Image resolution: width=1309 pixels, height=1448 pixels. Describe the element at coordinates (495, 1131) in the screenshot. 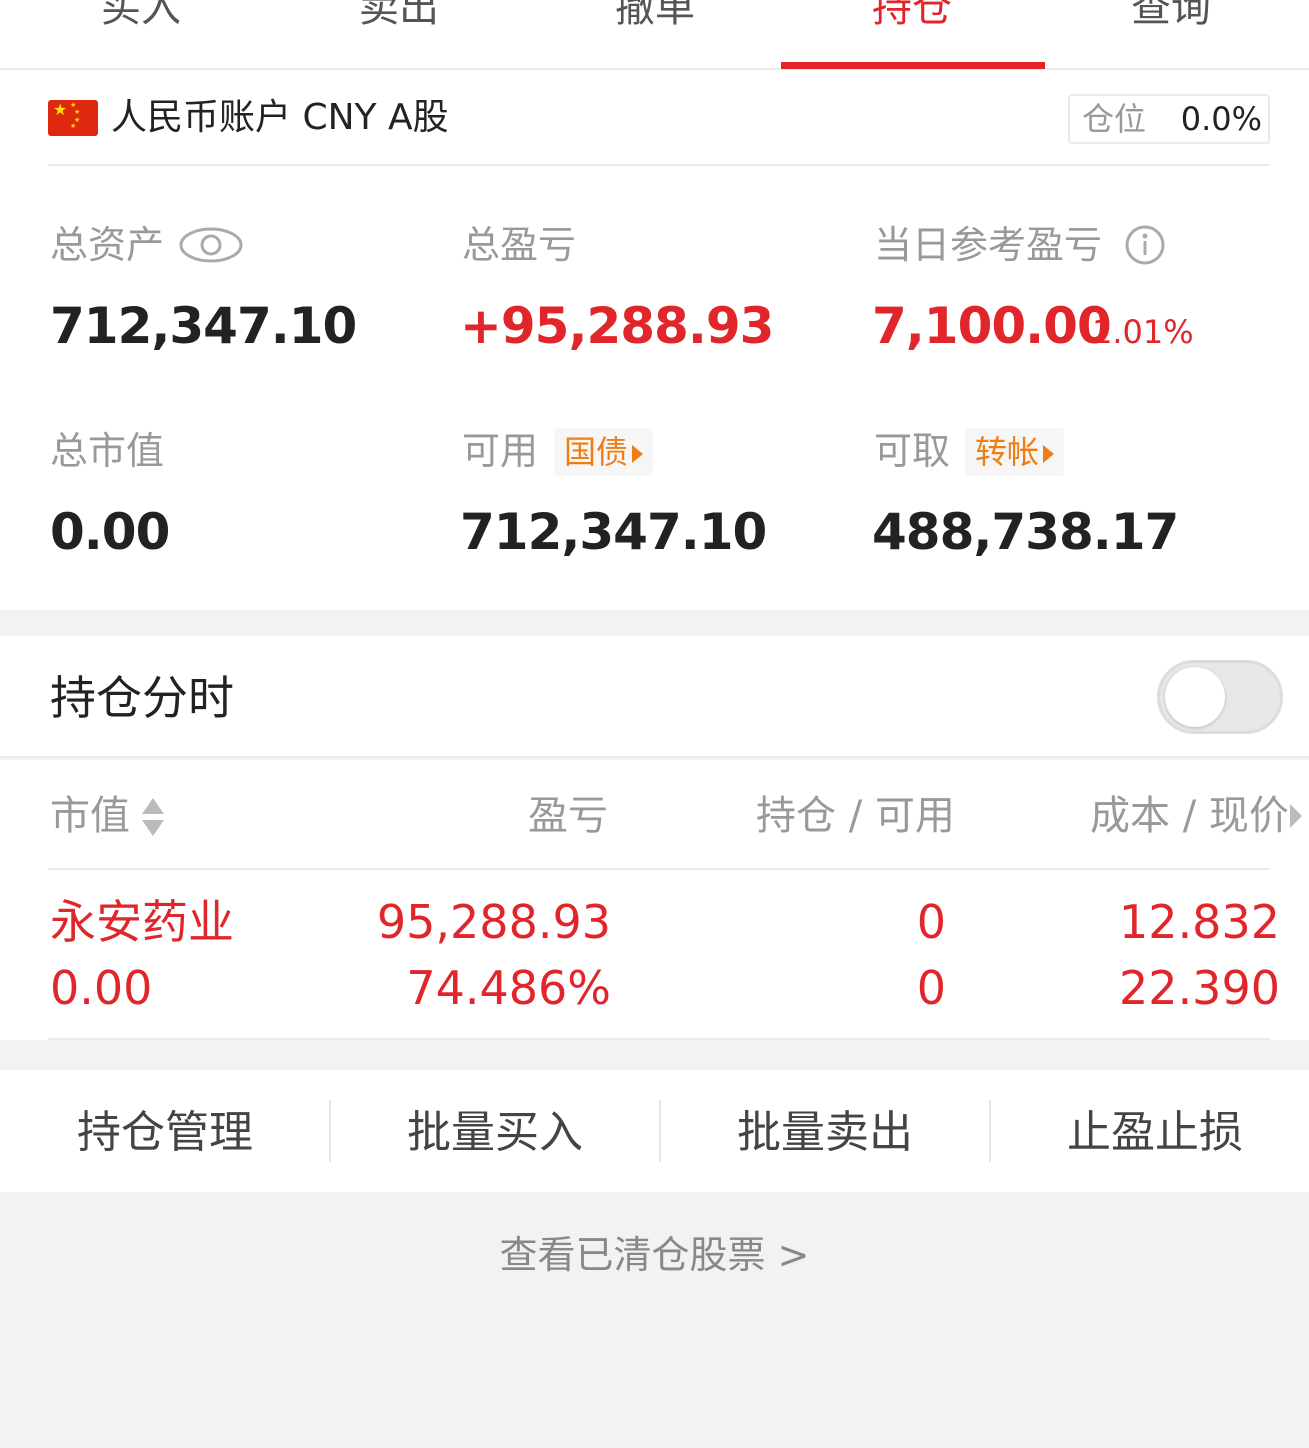

I see `batch-buy-button: 批量买入` at that location.